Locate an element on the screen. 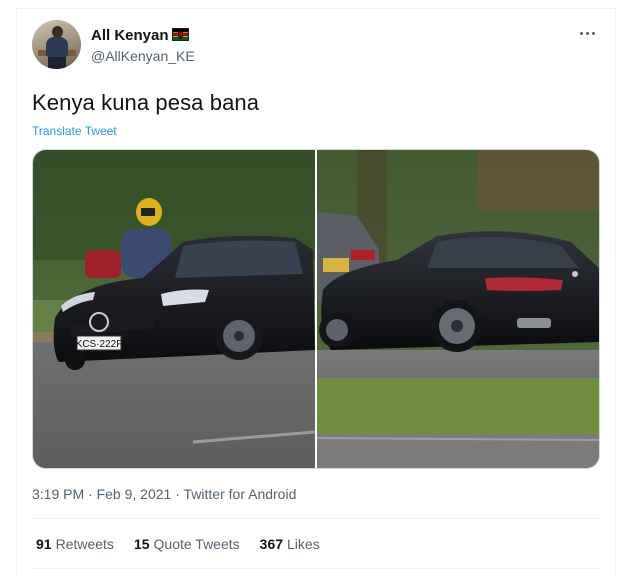 The width and height of the screenshot is (622, 576). user-handle: @AllKenyan_KE is located at coordinates (143, 56).